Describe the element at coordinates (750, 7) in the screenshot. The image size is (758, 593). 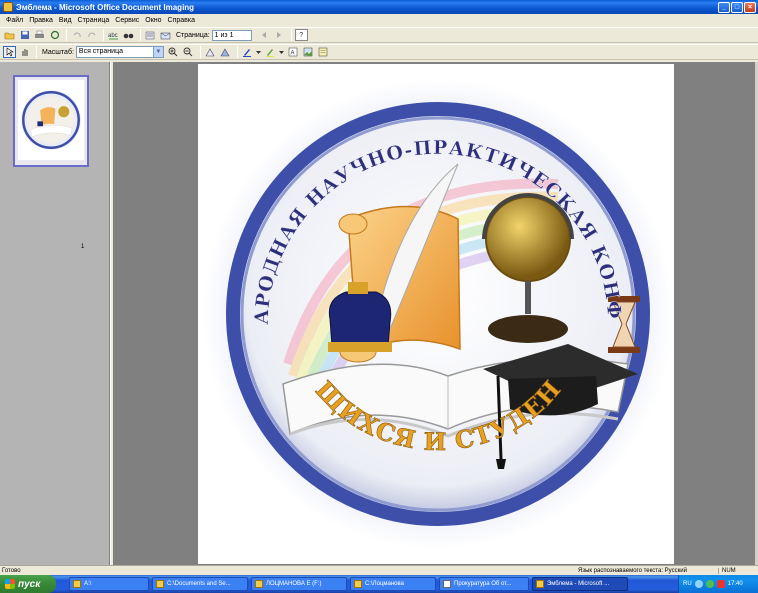
I see `close-button: ×` at that location.